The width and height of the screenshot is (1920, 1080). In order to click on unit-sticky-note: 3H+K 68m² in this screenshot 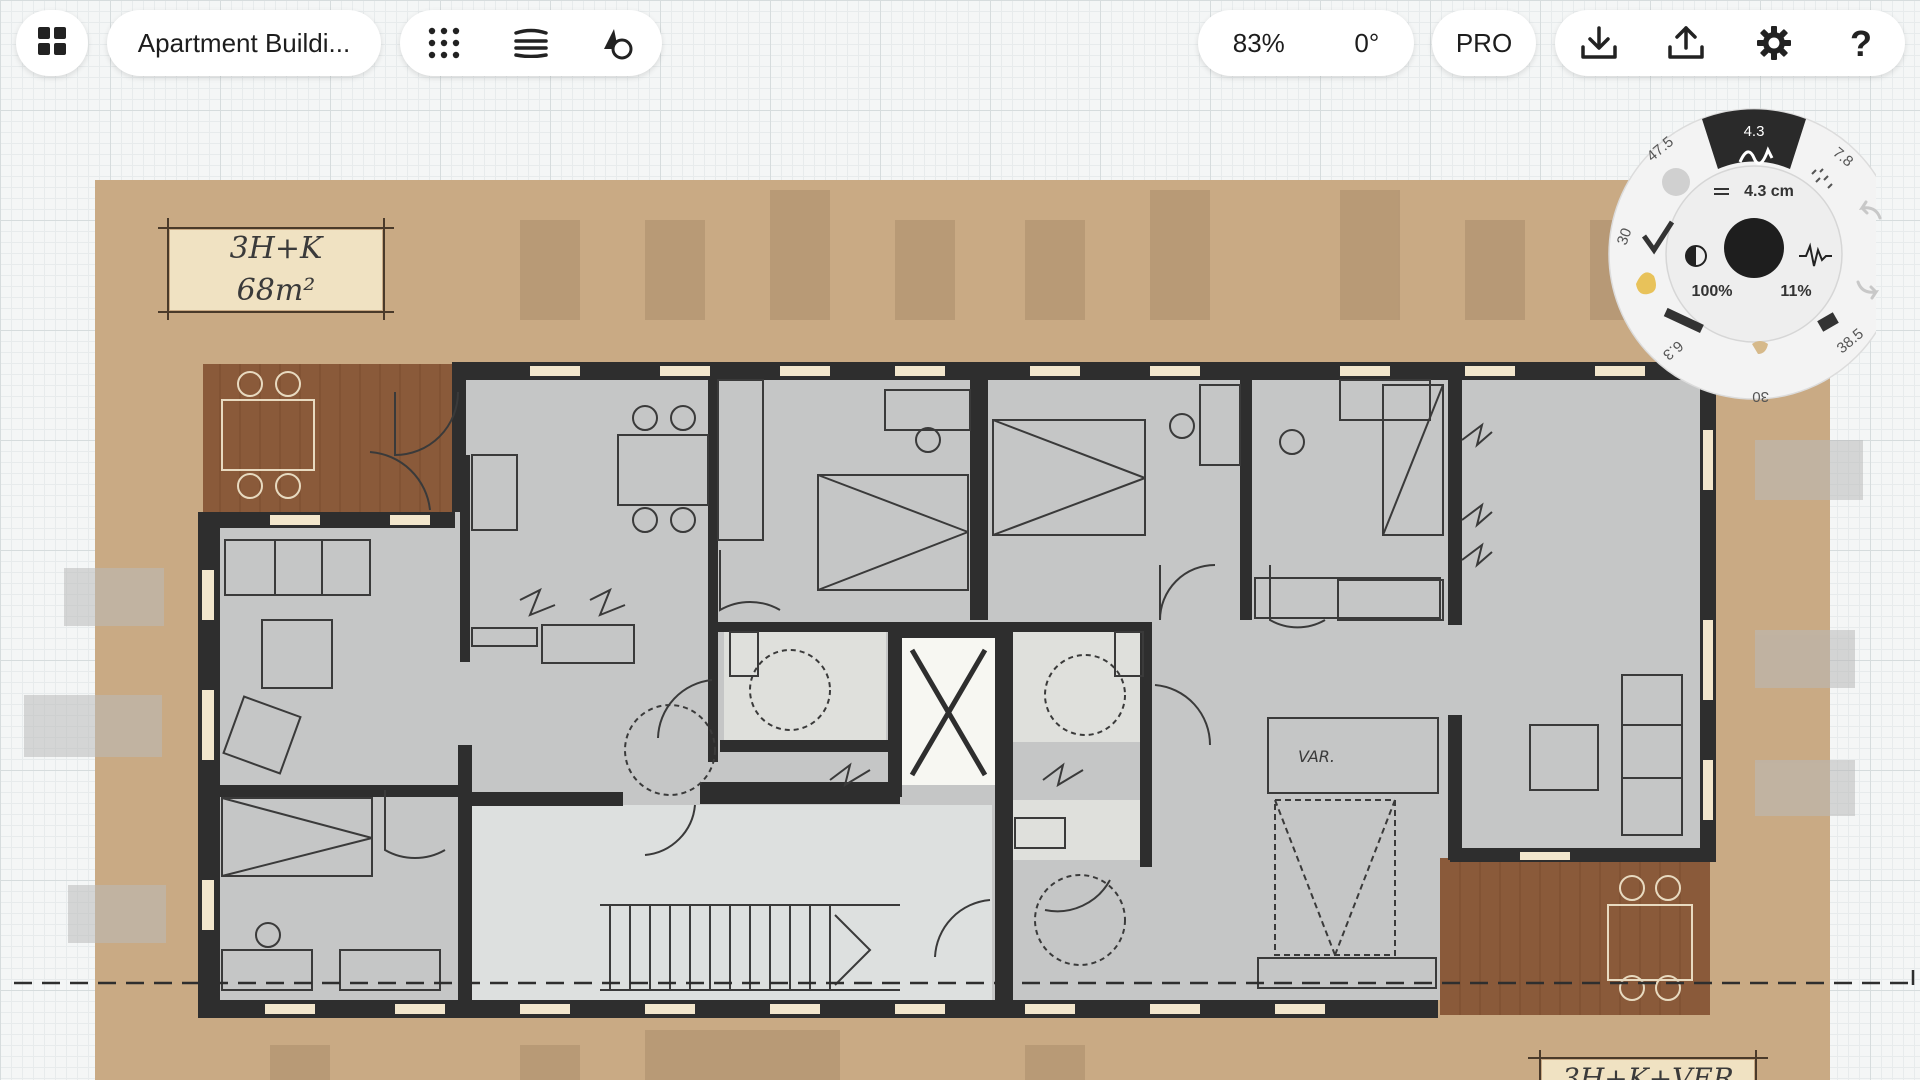, I will do `click(276, 269)`.